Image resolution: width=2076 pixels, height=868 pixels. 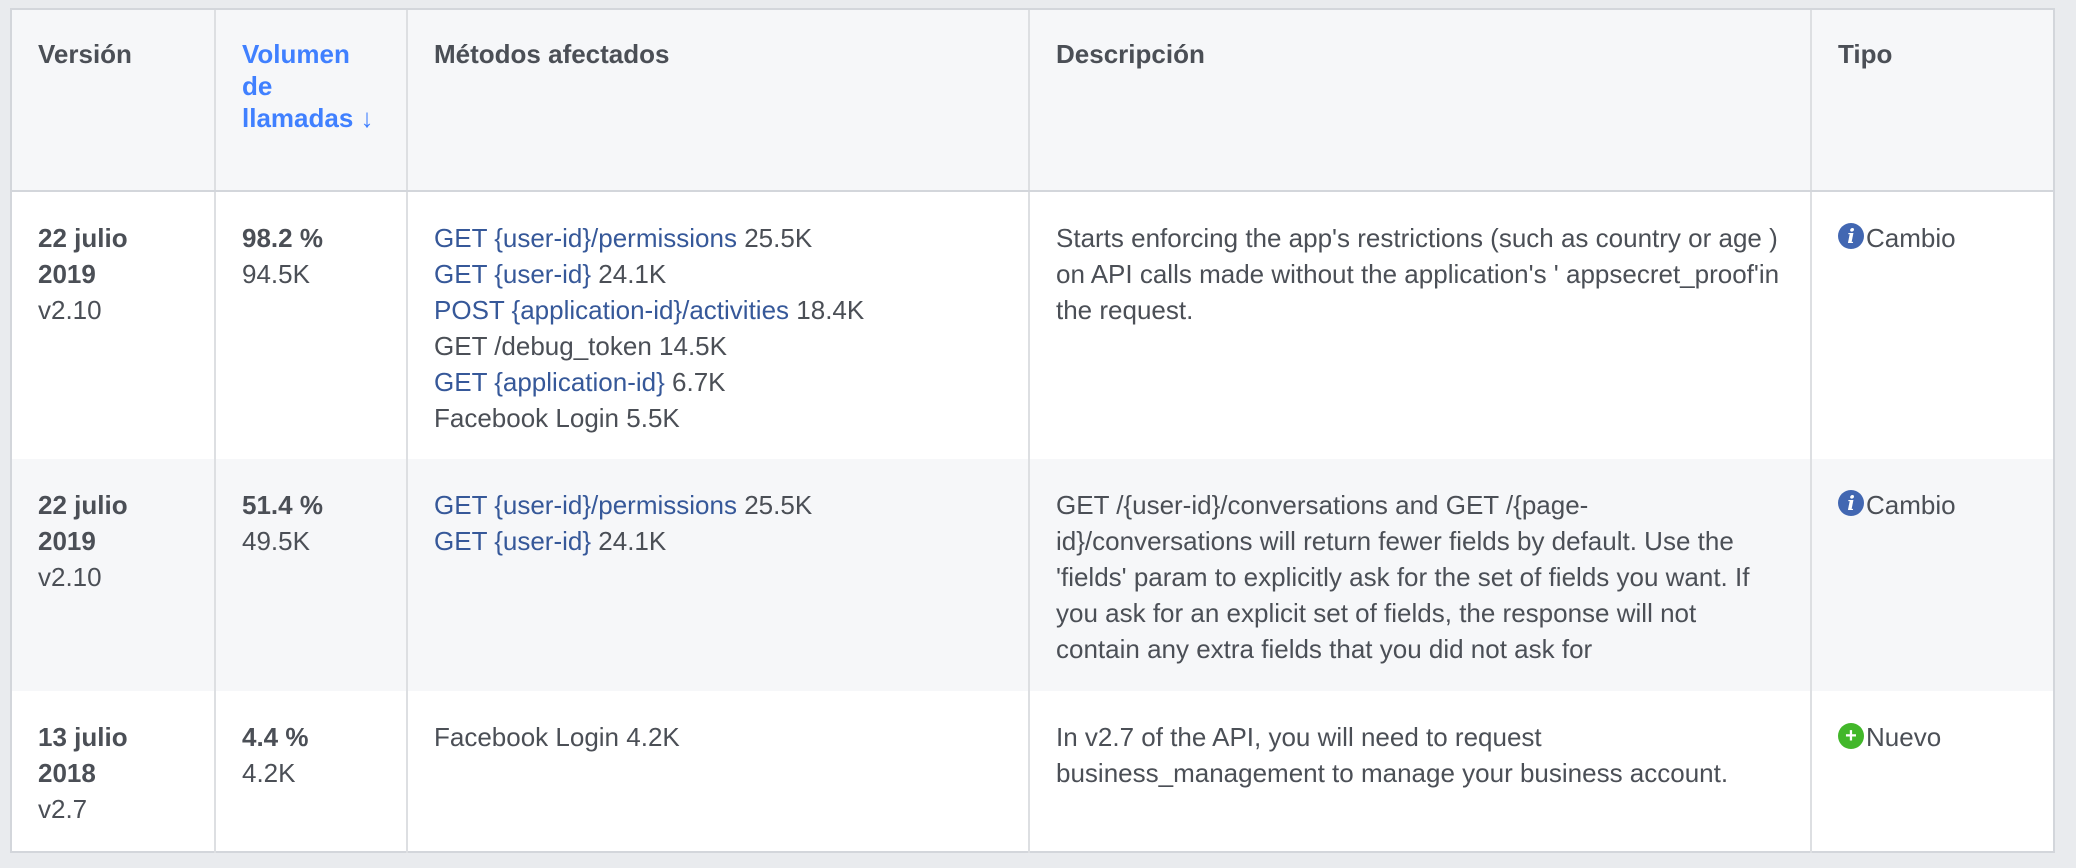 I want to click on method-name: GET /debug_token, so click(x=543, y=346).